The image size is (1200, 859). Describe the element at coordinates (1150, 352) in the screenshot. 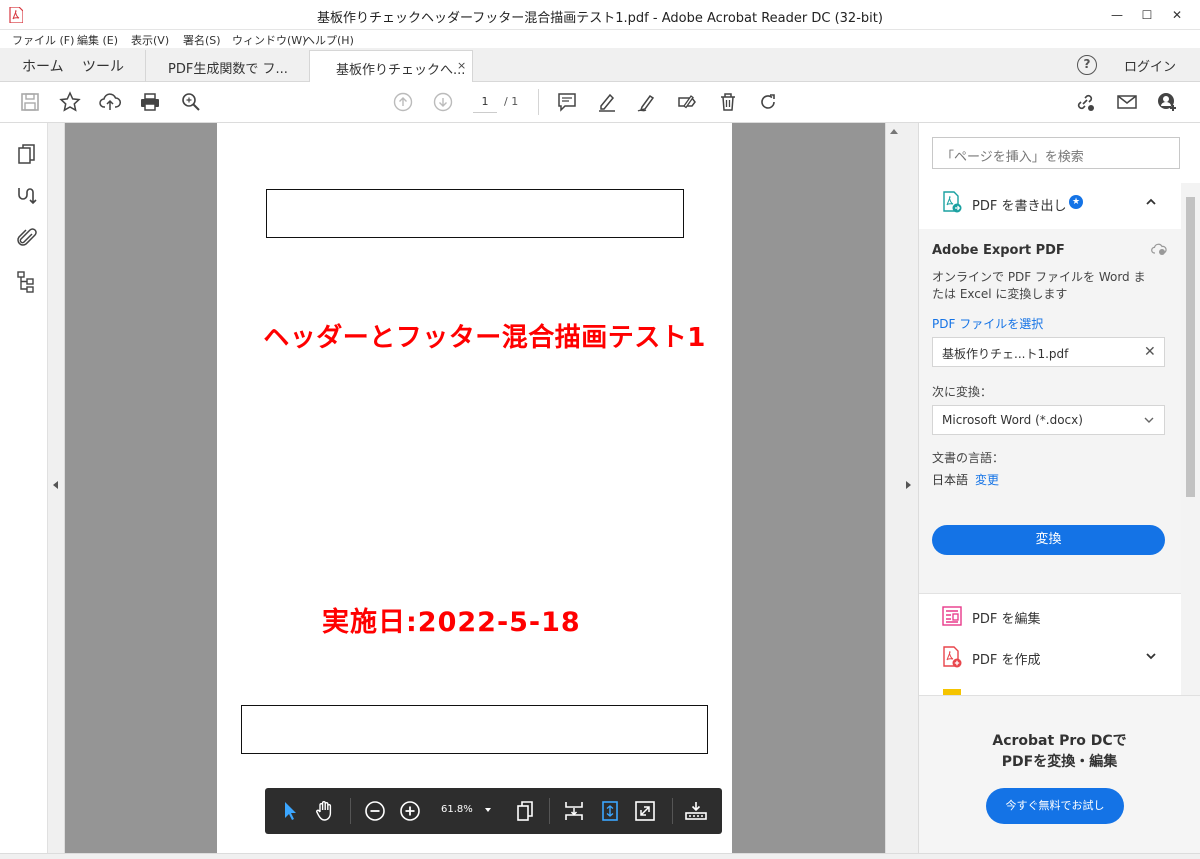

I see `clear-file-icon: ✕` at that location.